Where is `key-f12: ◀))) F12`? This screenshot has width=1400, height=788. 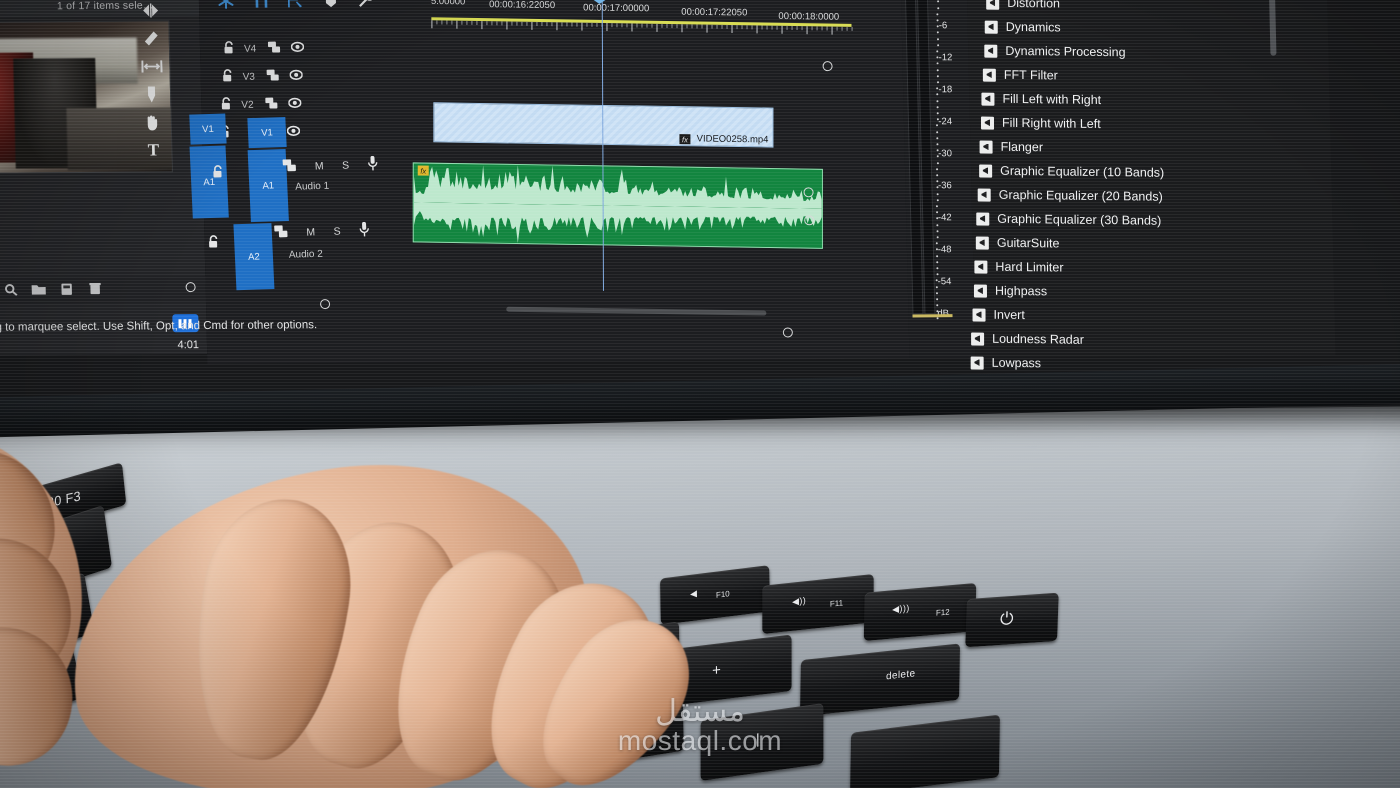
key-f12: ◀))) F12 is located at coordinates (920, 612).